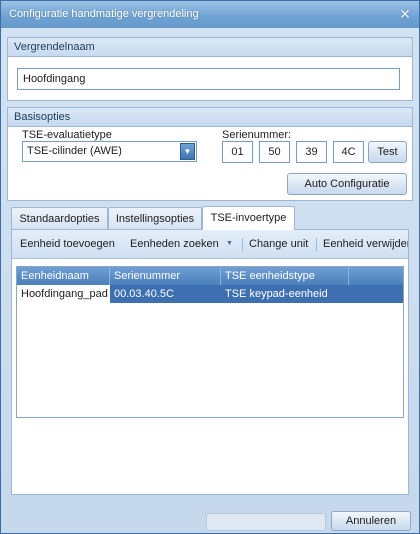 The width and height of the screenshot is (420, 534). Describe the element at coordinates (165, 294) in the screenshot. I see `cell-serial: 00.03.40.5C` at that location.